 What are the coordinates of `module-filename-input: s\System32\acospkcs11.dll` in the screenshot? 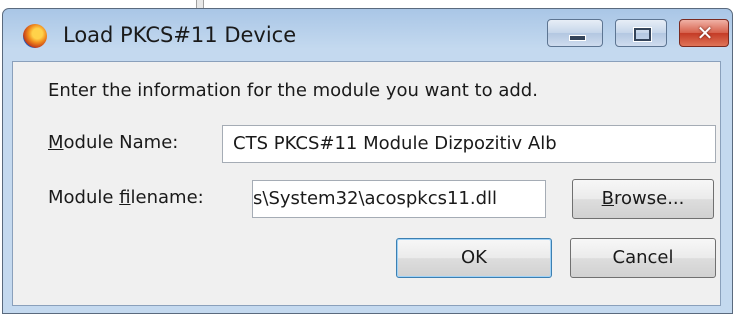 It's located at (399, 199).